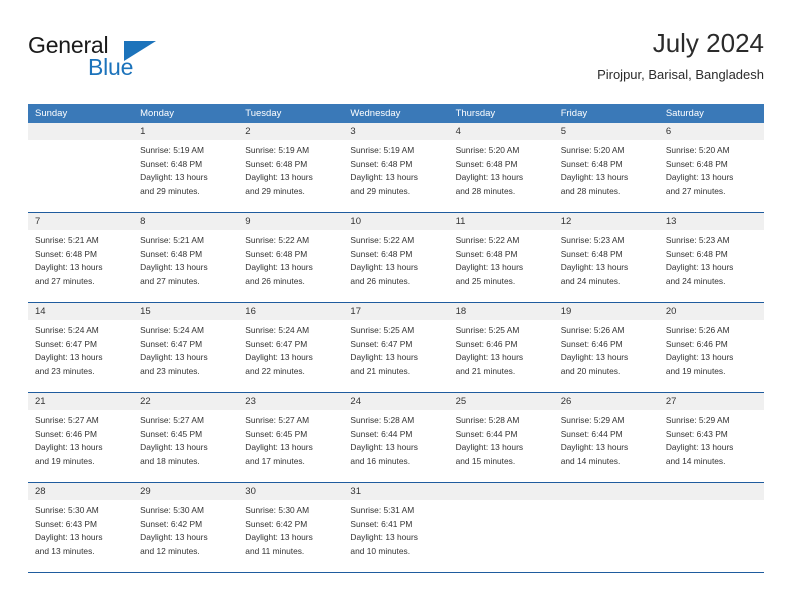 The width and height of the screenshot is (792, 612). Describe the element at coordinates (185, 491) in the screenshot. I see `day-number: 29` at that location.